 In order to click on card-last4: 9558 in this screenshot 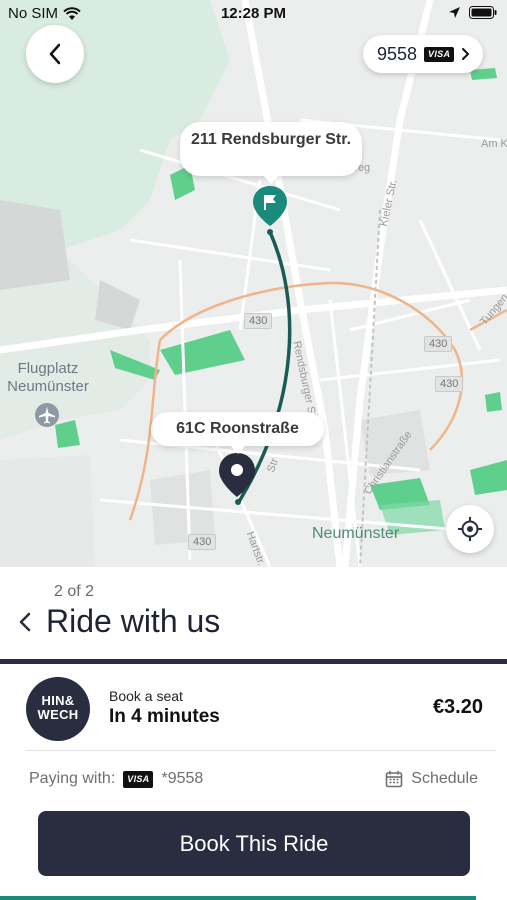, I will do `click(397, 53)`.